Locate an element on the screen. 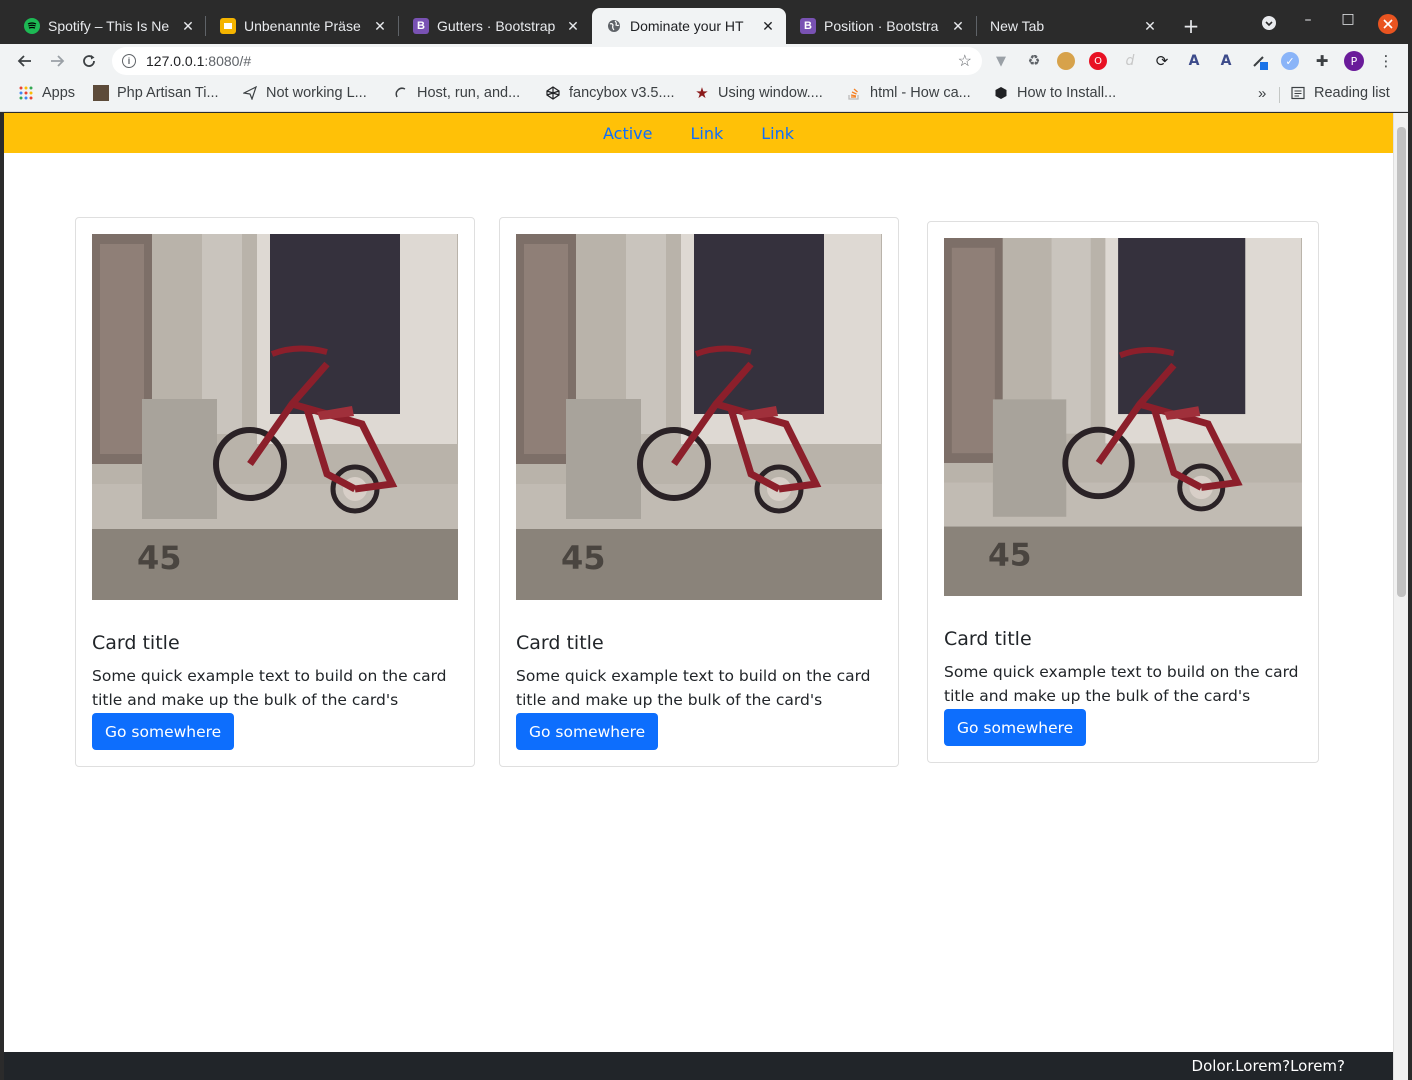  apps-grid-icon is located at coordinates (26, 93).